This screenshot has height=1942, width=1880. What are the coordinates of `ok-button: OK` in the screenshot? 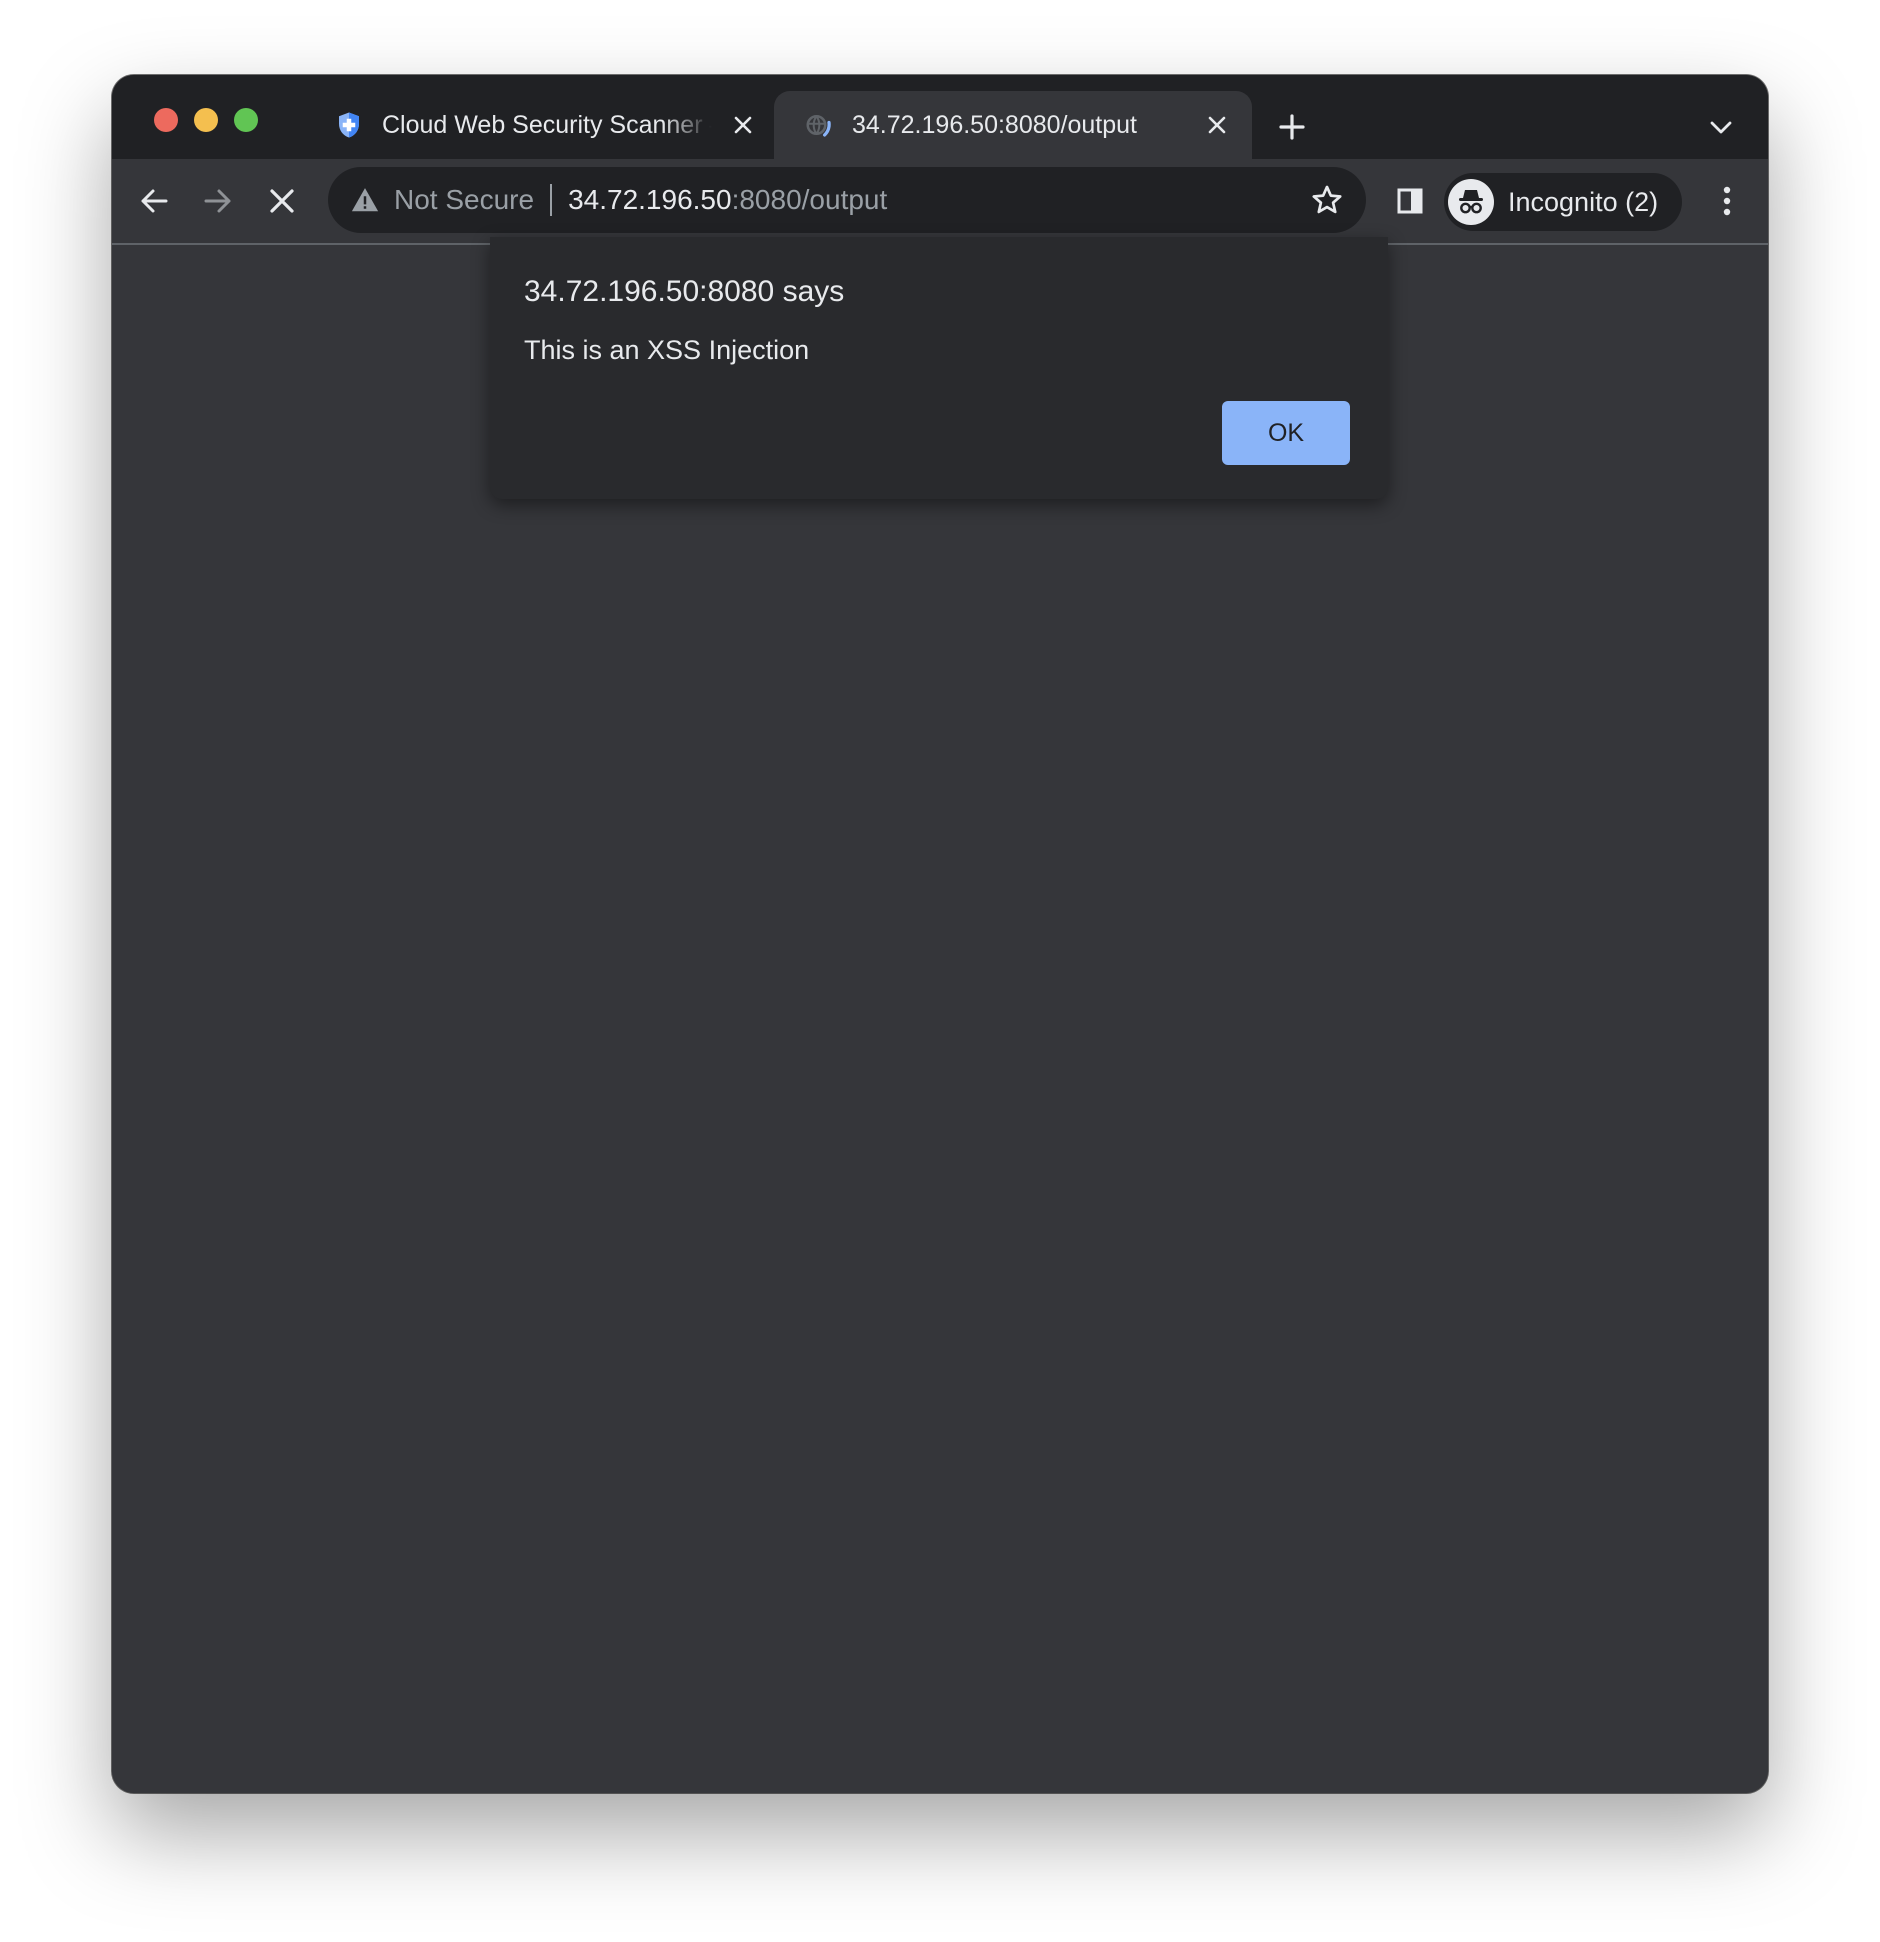 It's located at (1286, 433).